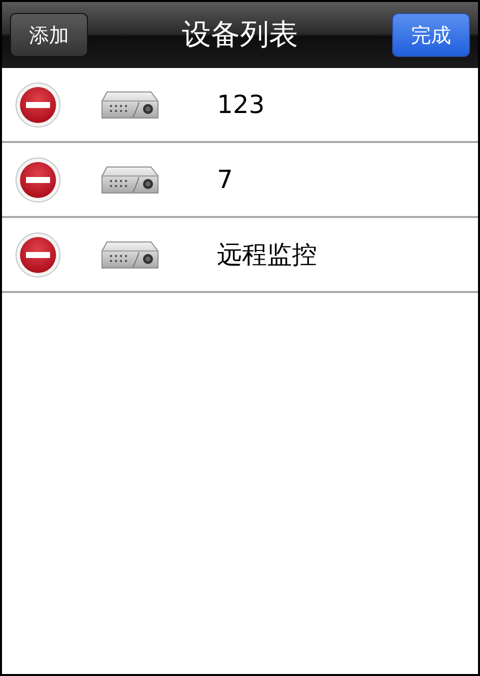 The image size is (480, 676). Describe the element at coordinates (267, 255) in the screenshot. I see `device-name: 远程监控` at that location.